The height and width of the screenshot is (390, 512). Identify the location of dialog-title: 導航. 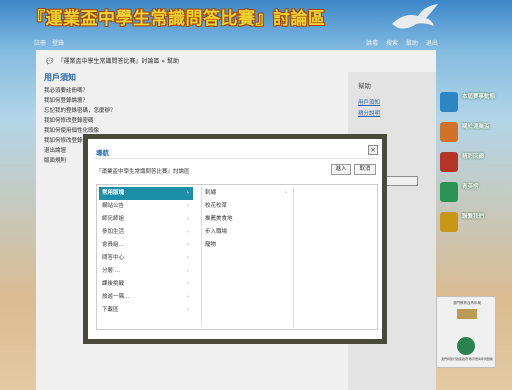
(102, 153).